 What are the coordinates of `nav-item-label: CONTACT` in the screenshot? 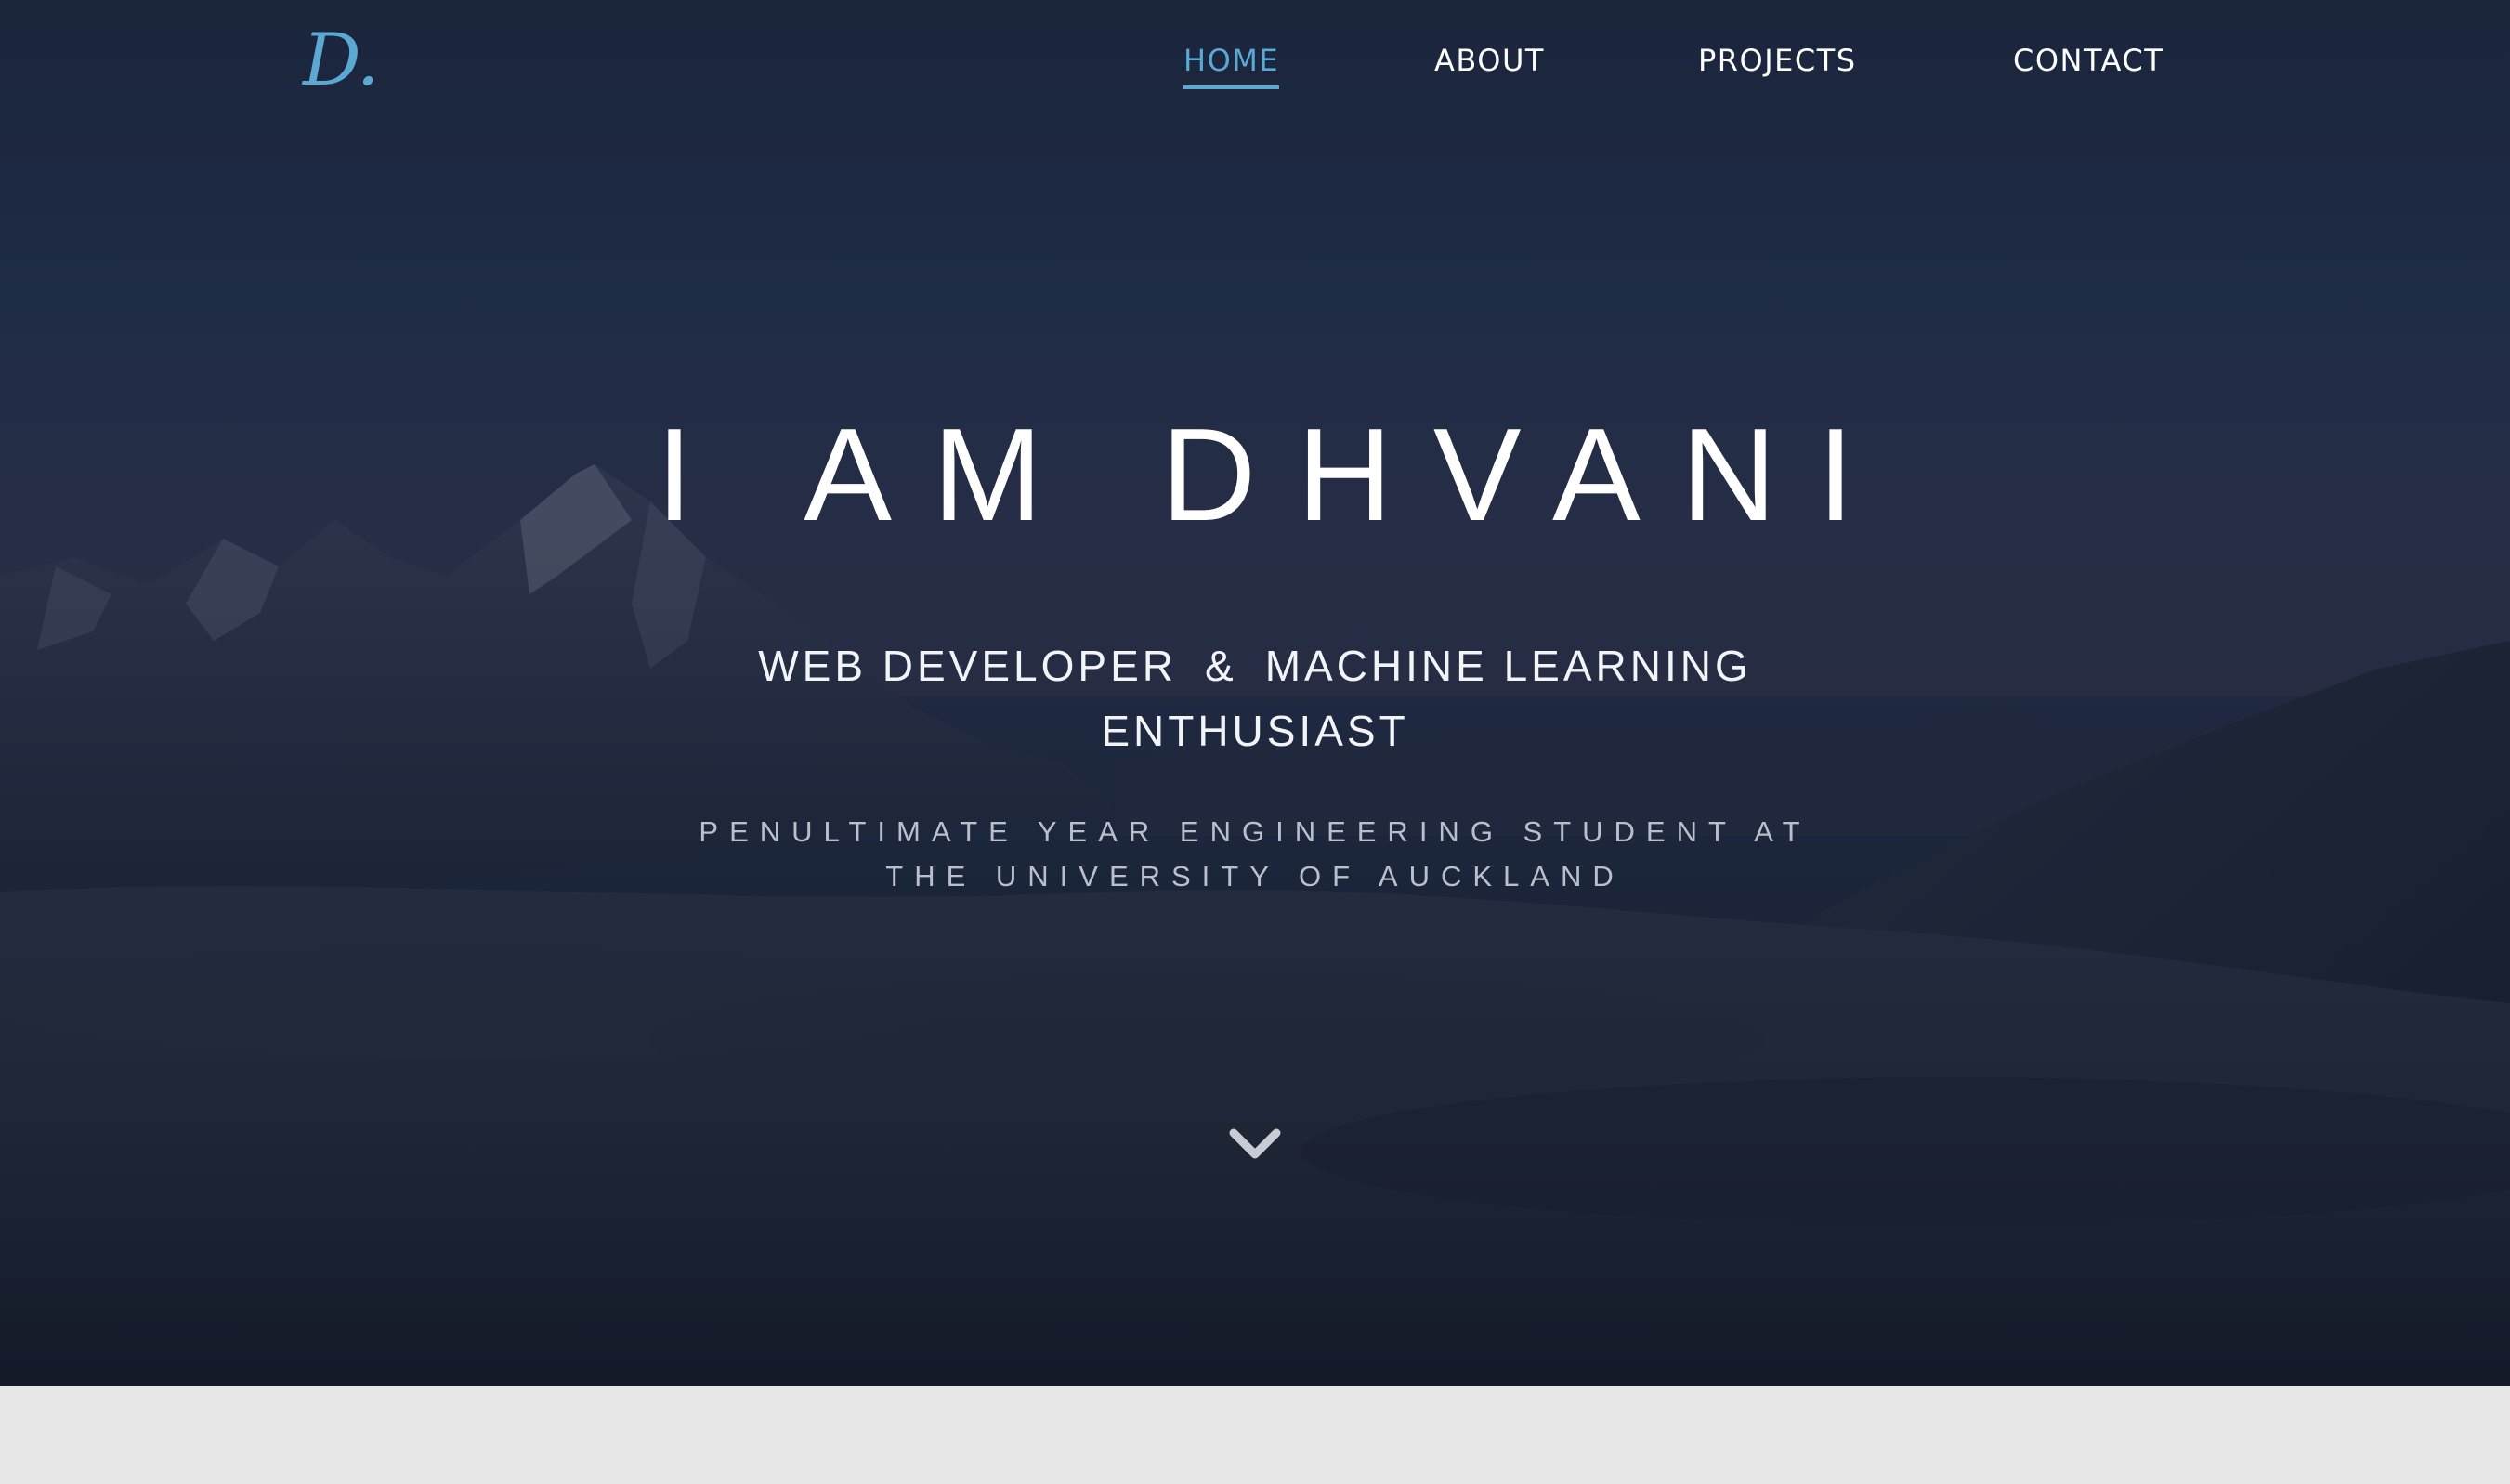 It's located at (2089, 60).